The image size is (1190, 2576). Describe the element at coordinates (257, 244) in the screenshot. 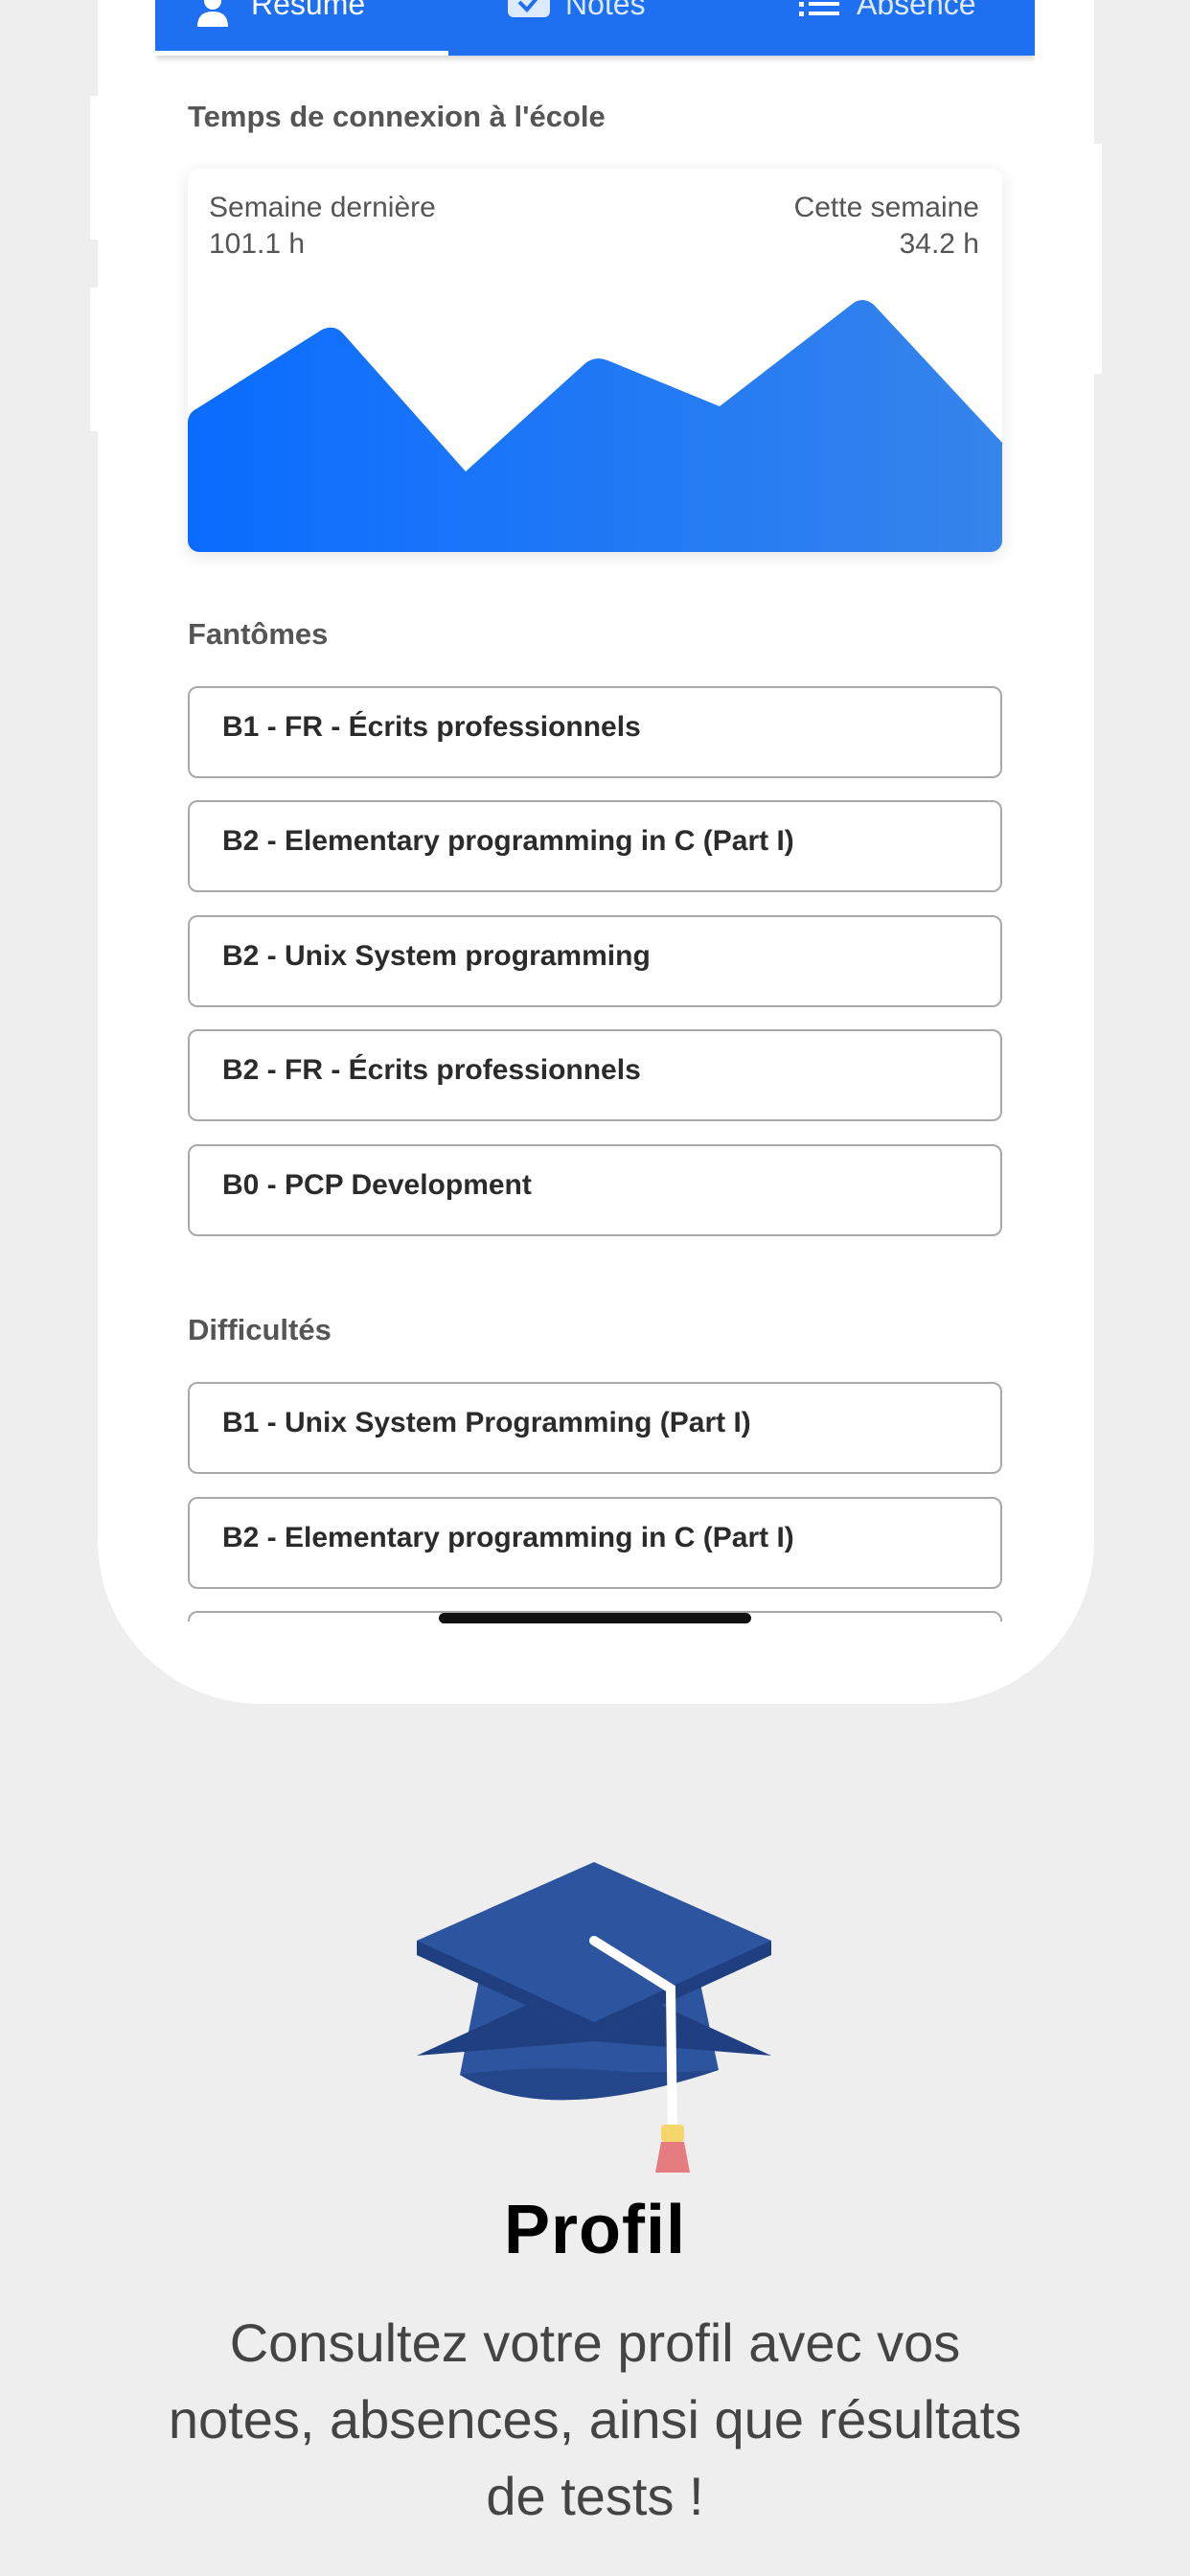

I see `last-week-value: 101.1 h` at that location.